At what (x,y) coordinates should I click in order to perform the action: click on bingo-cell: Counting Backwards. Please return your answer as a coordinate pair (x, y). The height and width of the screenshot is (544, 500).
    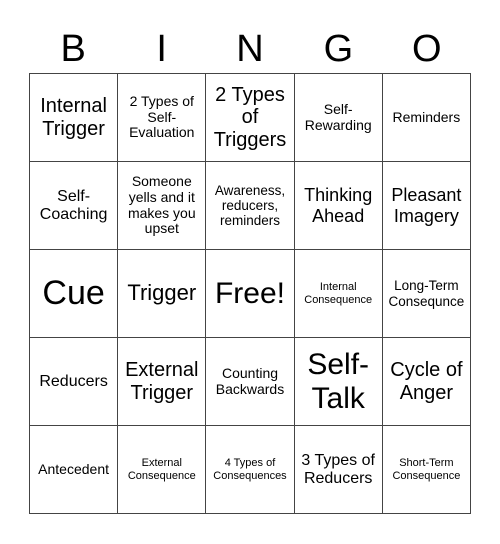
    Looking at the image, I should click on (250, 382).